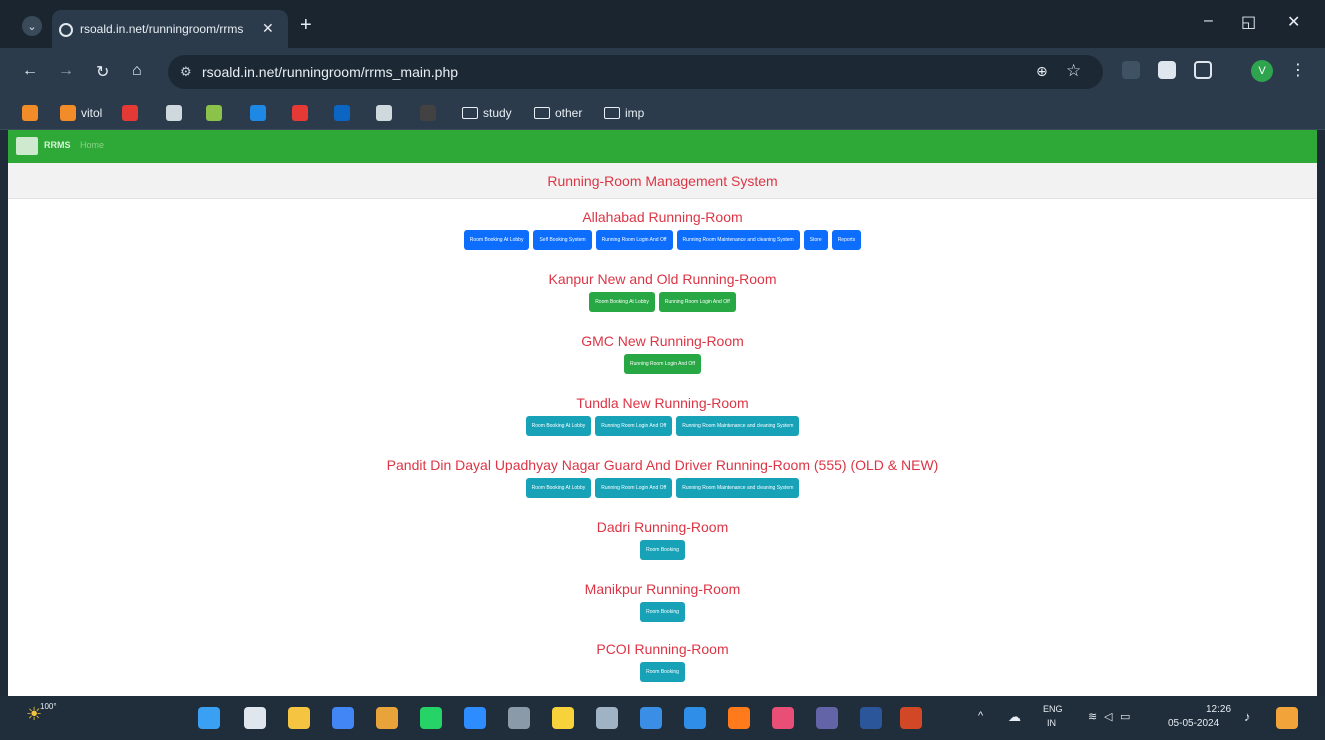  Describe the element at coordinates (343, 718) in the screenshot. I see `chrome-icon` at that location.